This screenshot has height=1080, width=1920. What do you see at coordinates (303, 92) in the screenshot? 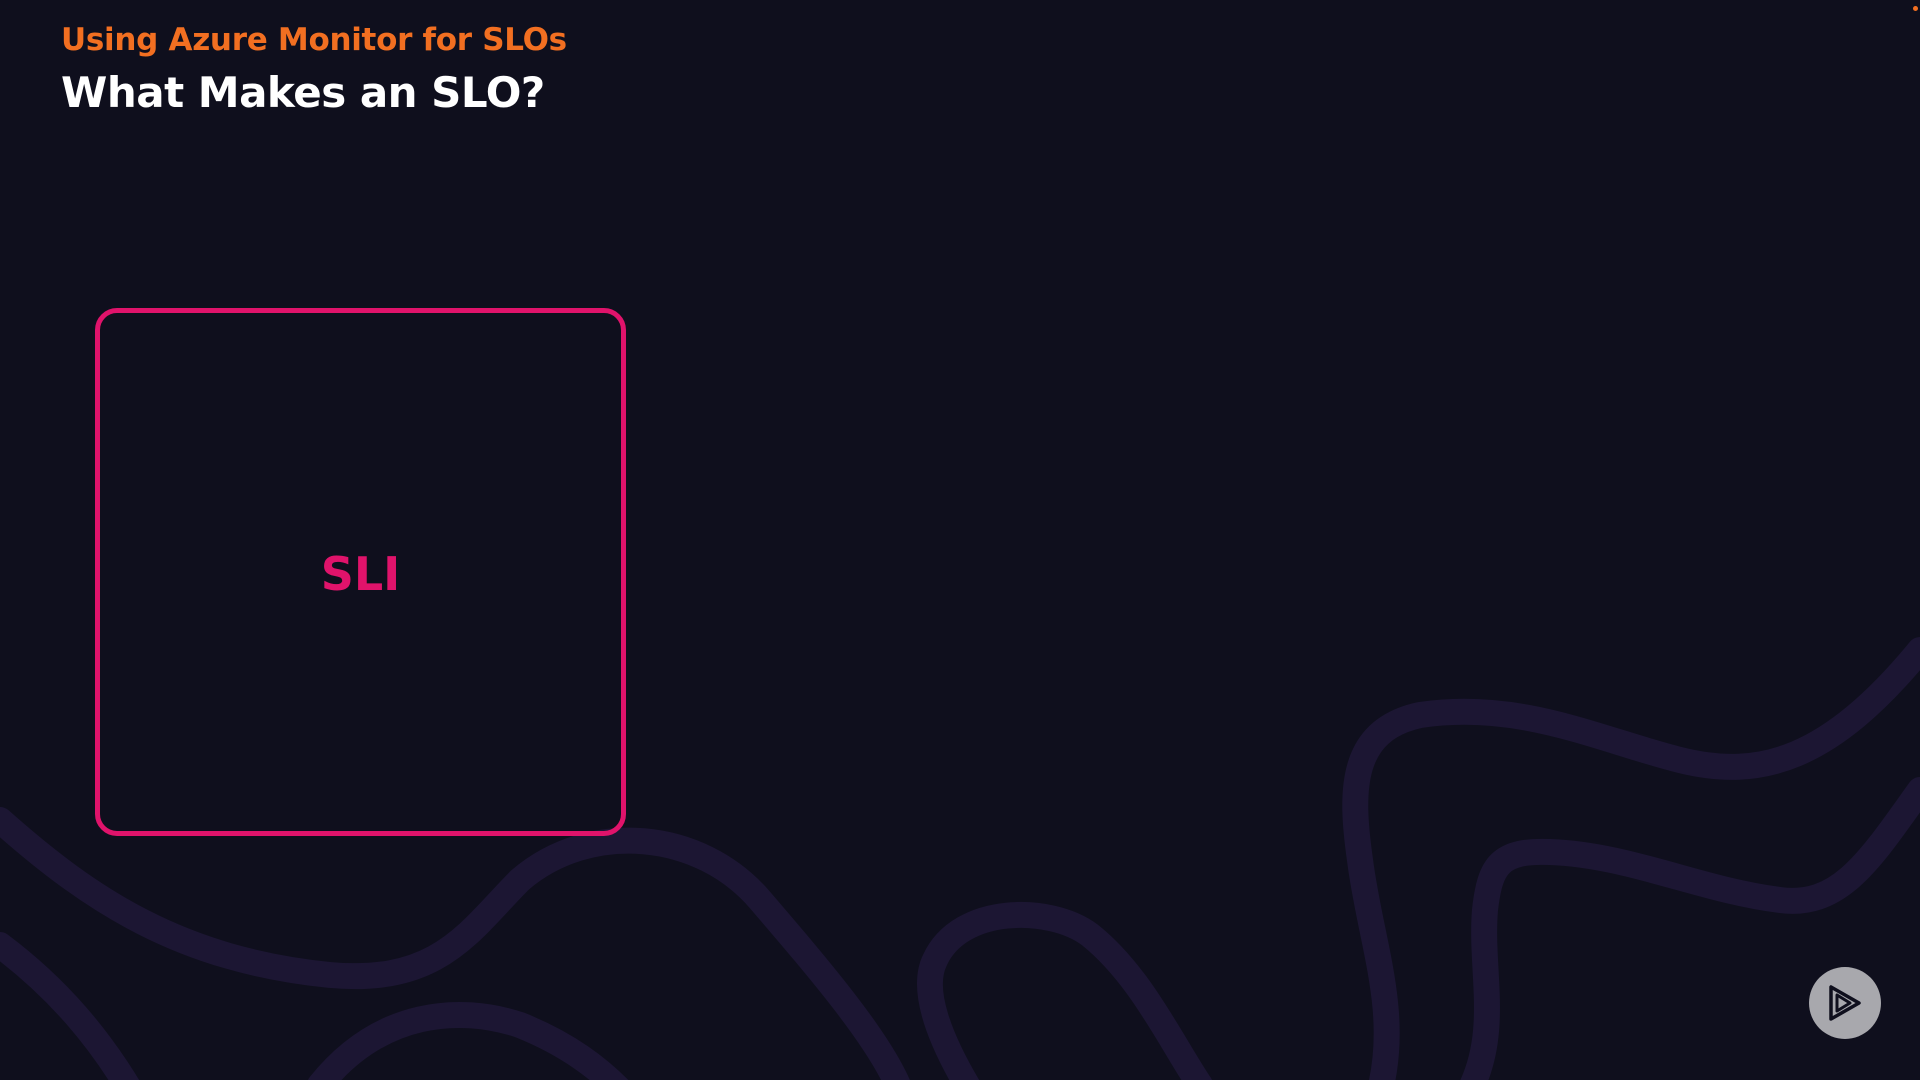
I see `slide-heading: What Makes an SLO?` at bounding box center [303, 92].